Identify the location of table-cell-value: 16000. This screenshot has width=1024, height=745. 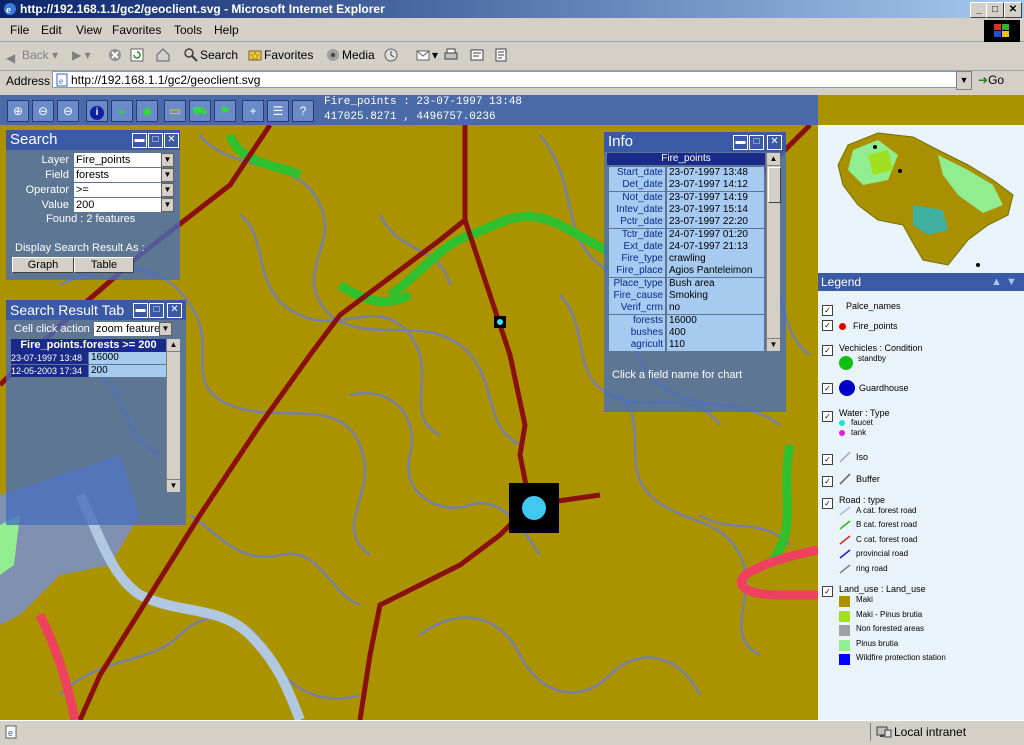
(127, 358).